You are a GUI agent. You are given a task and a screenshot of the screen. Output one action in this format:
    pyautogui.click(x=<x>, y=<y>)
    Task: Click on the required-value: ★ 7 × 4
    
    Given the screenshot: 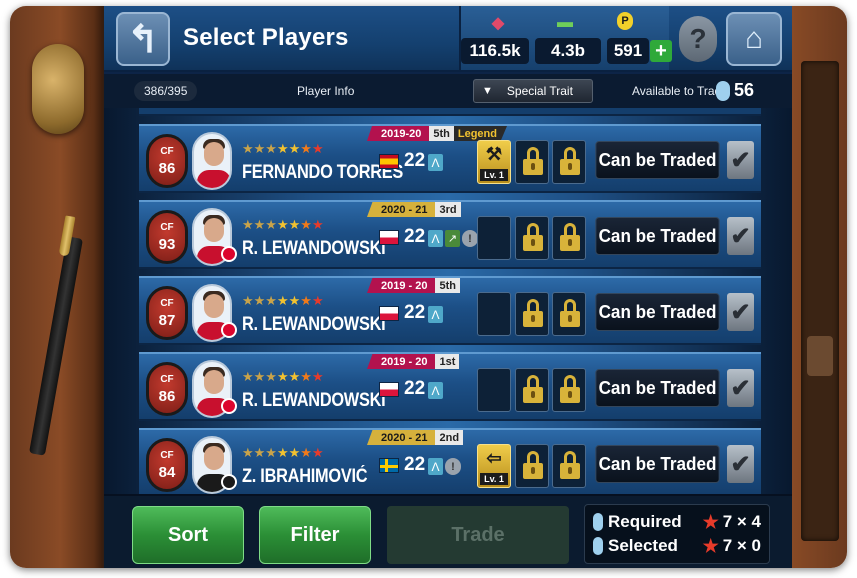 What is the action you would take?
    pyautogui.click(x=732, y=522)
    